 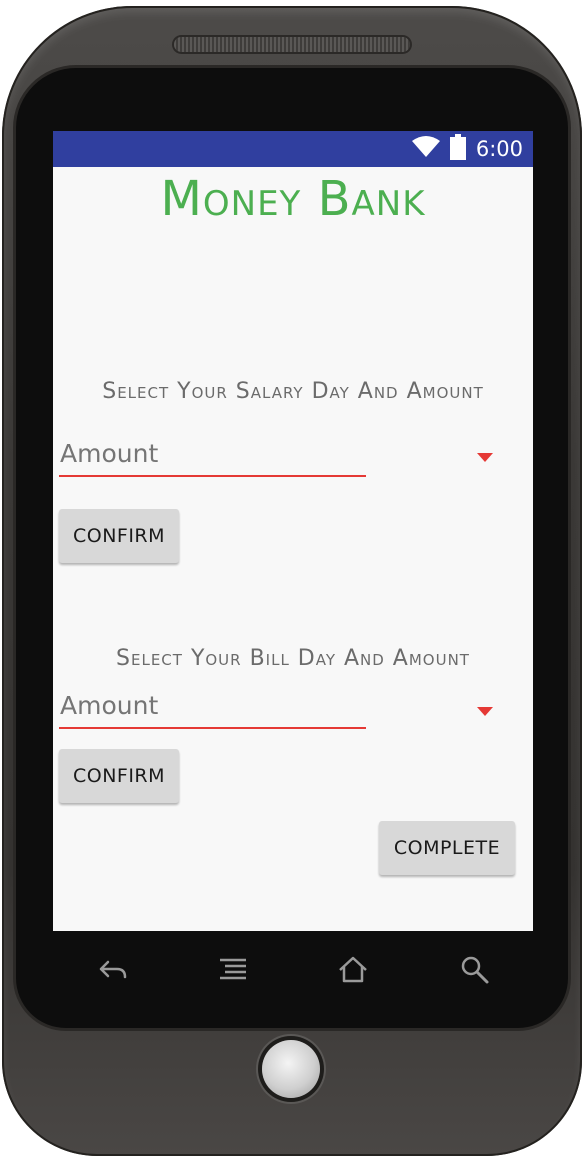 I want to click on menu-icon, so click(x=233, y=970).